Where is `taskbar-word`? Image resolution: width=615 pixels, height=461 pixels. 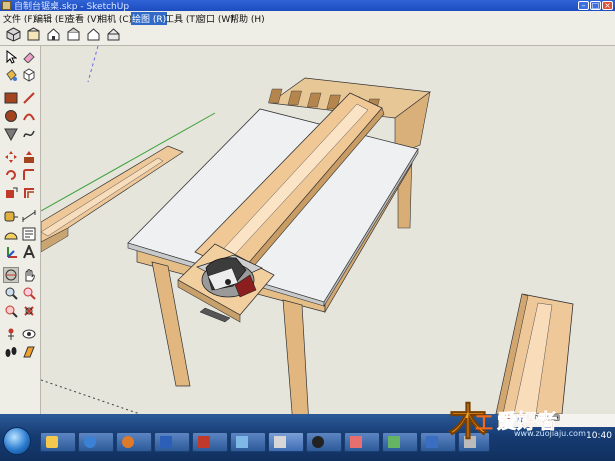
taskbar-word is located at coordinates (172, 442).